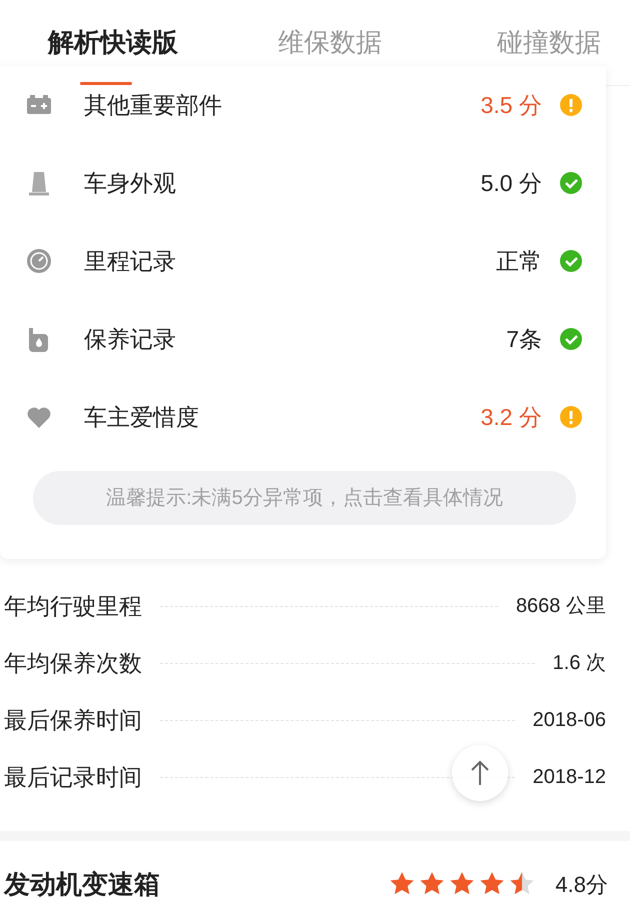 This screenshot has width=630, height=922. Describe the element at coordinates (142, 417) in the screenshot. I see `check-label: 车主爱惜度` at that location.